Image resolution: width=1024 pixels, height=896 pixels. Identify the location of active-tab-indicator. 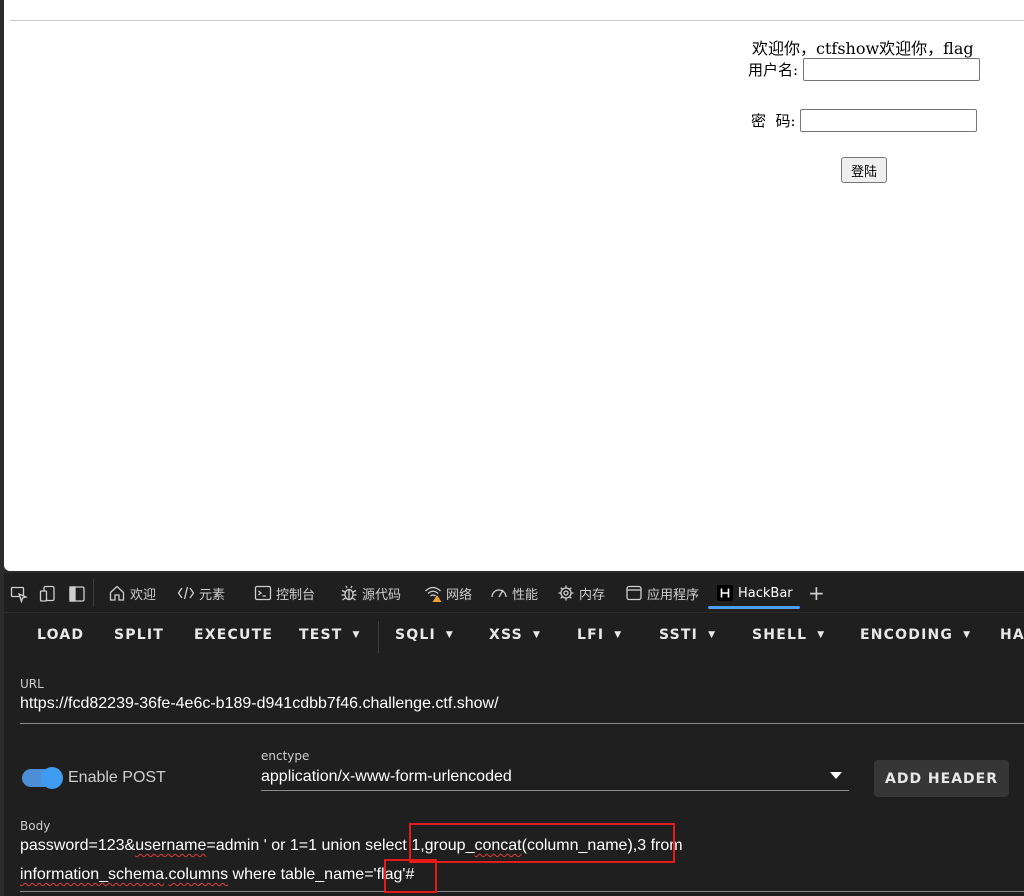
(754, 607).